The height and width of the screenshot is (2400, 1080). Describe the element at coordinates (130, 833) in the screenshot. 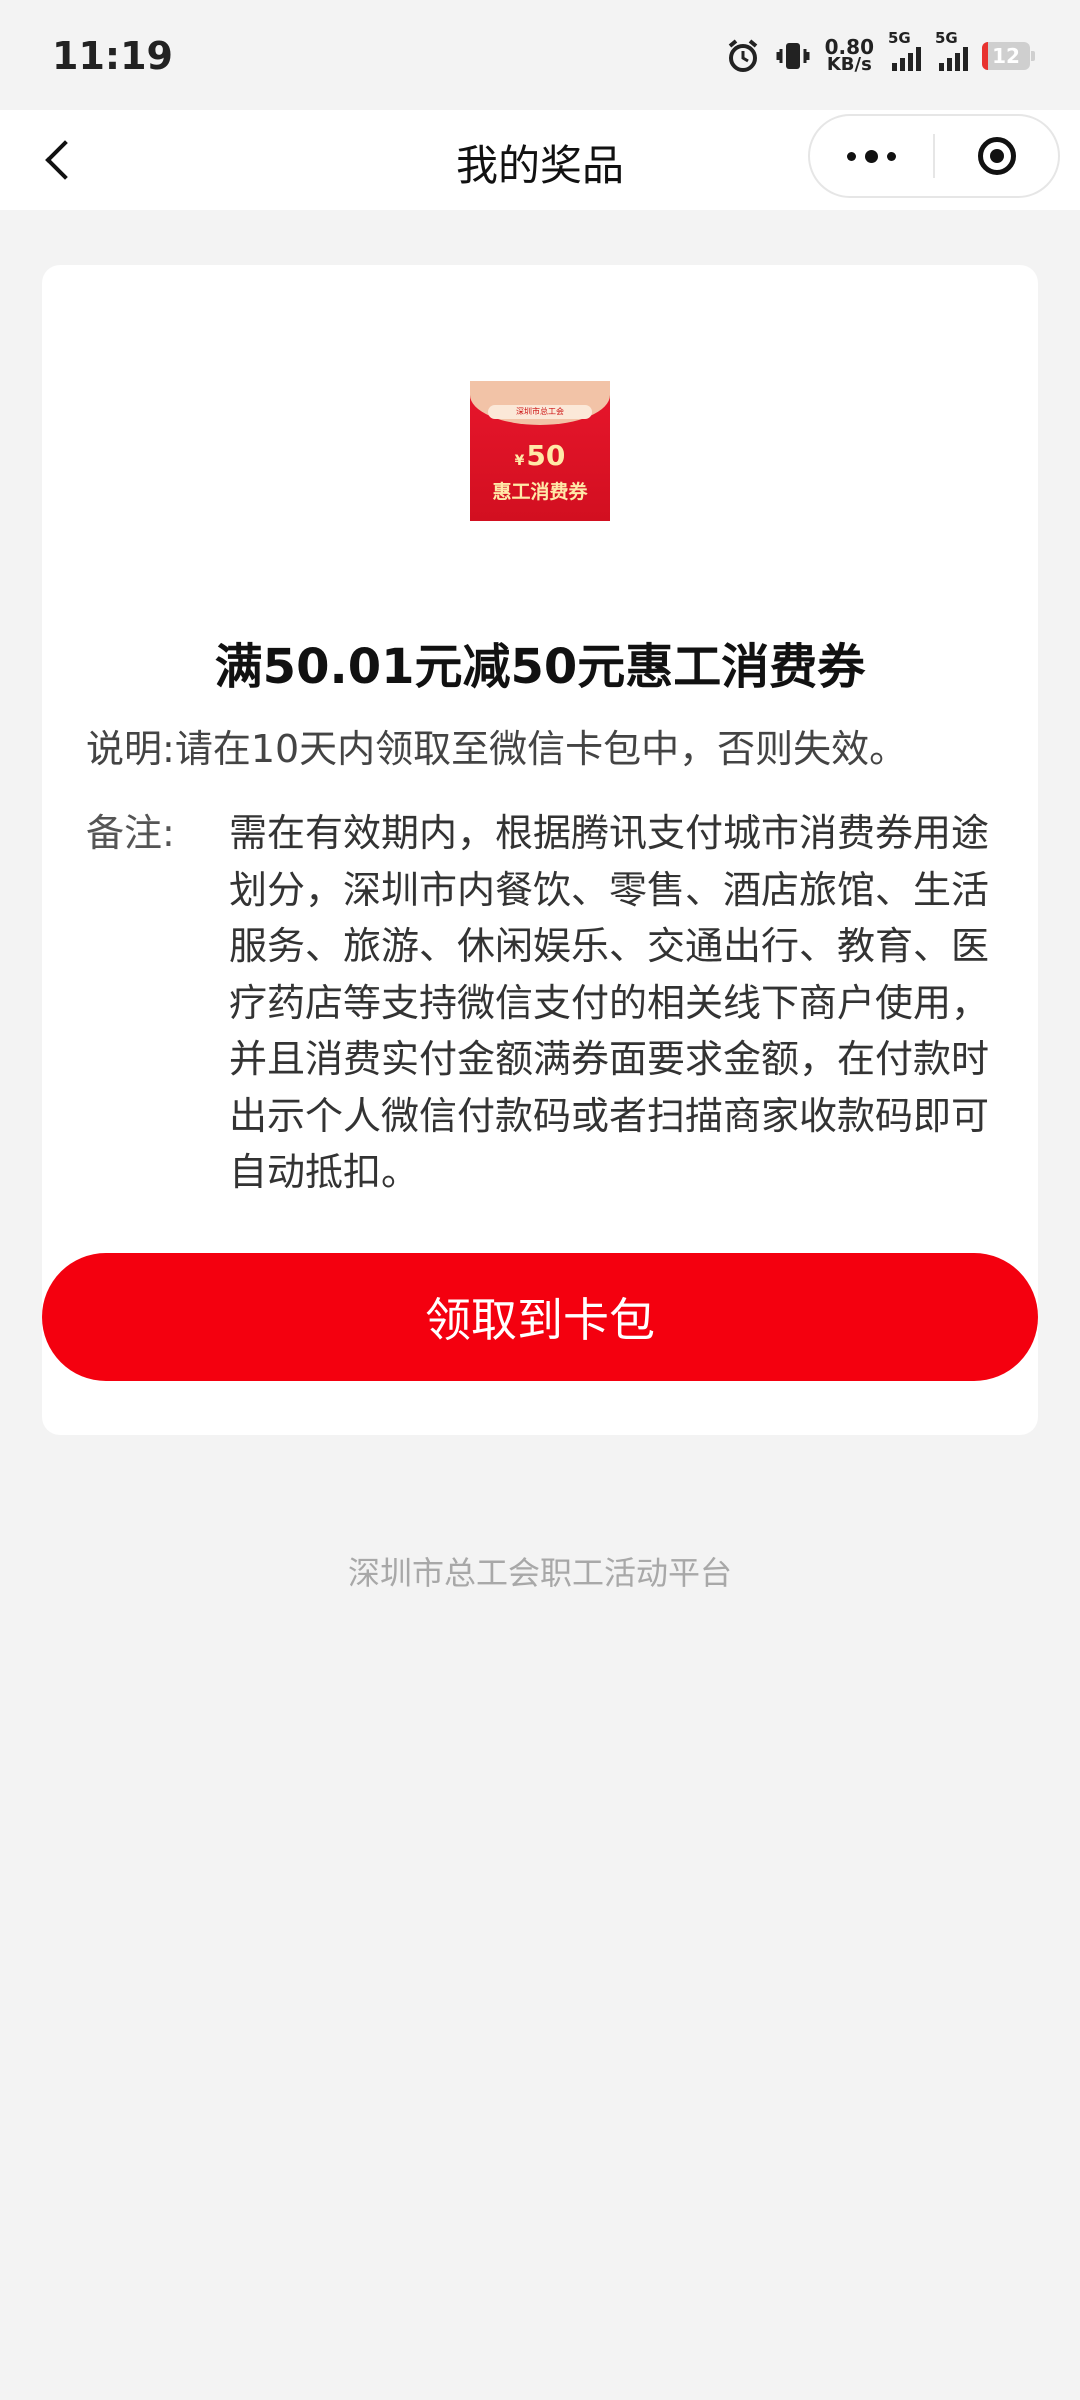

I see `note-label: 备注:` at that location.